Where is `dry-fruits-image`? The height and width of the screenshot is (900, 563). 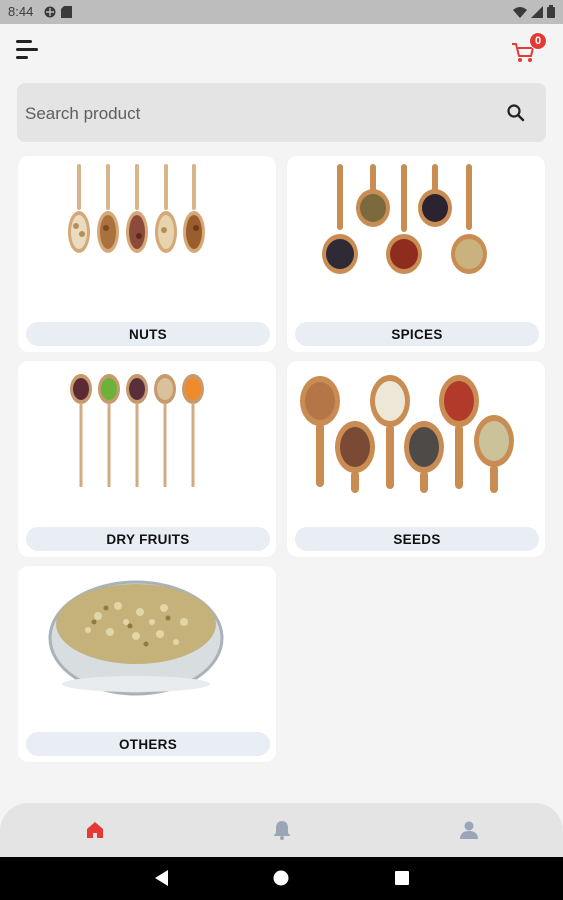
dry-fruits-image is located at coordinates (137, 430).